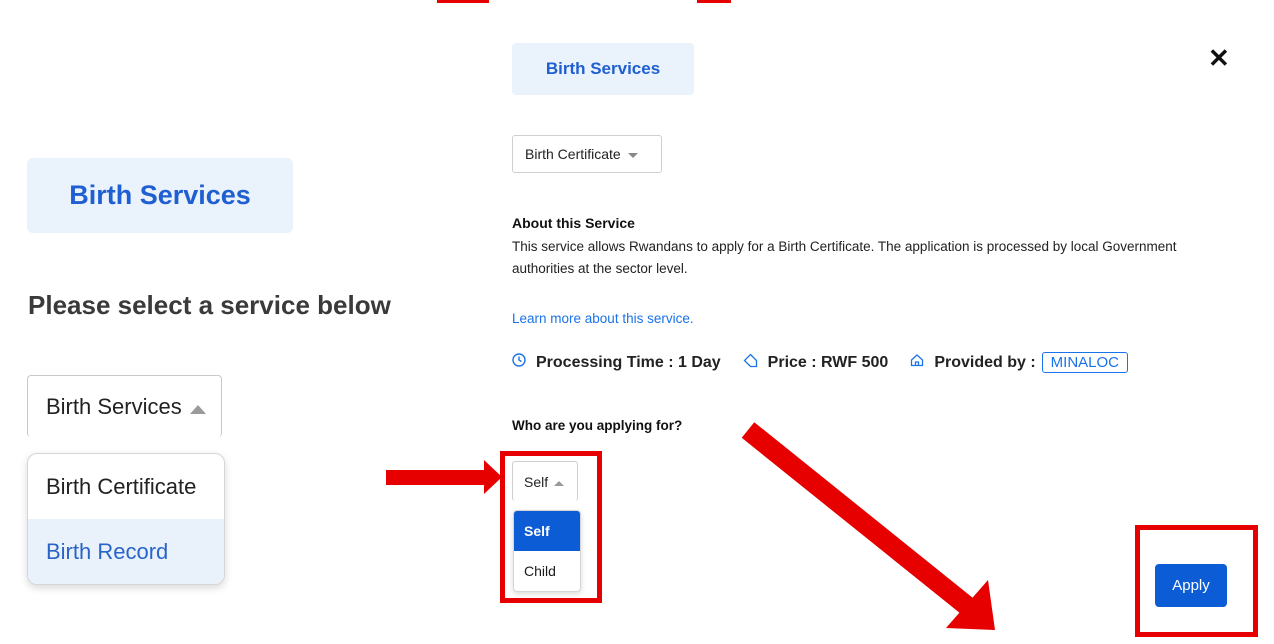  Describe the element at coordinates (828, 362) in the screenshot. I see `price: Price : RWF 500` at that location.